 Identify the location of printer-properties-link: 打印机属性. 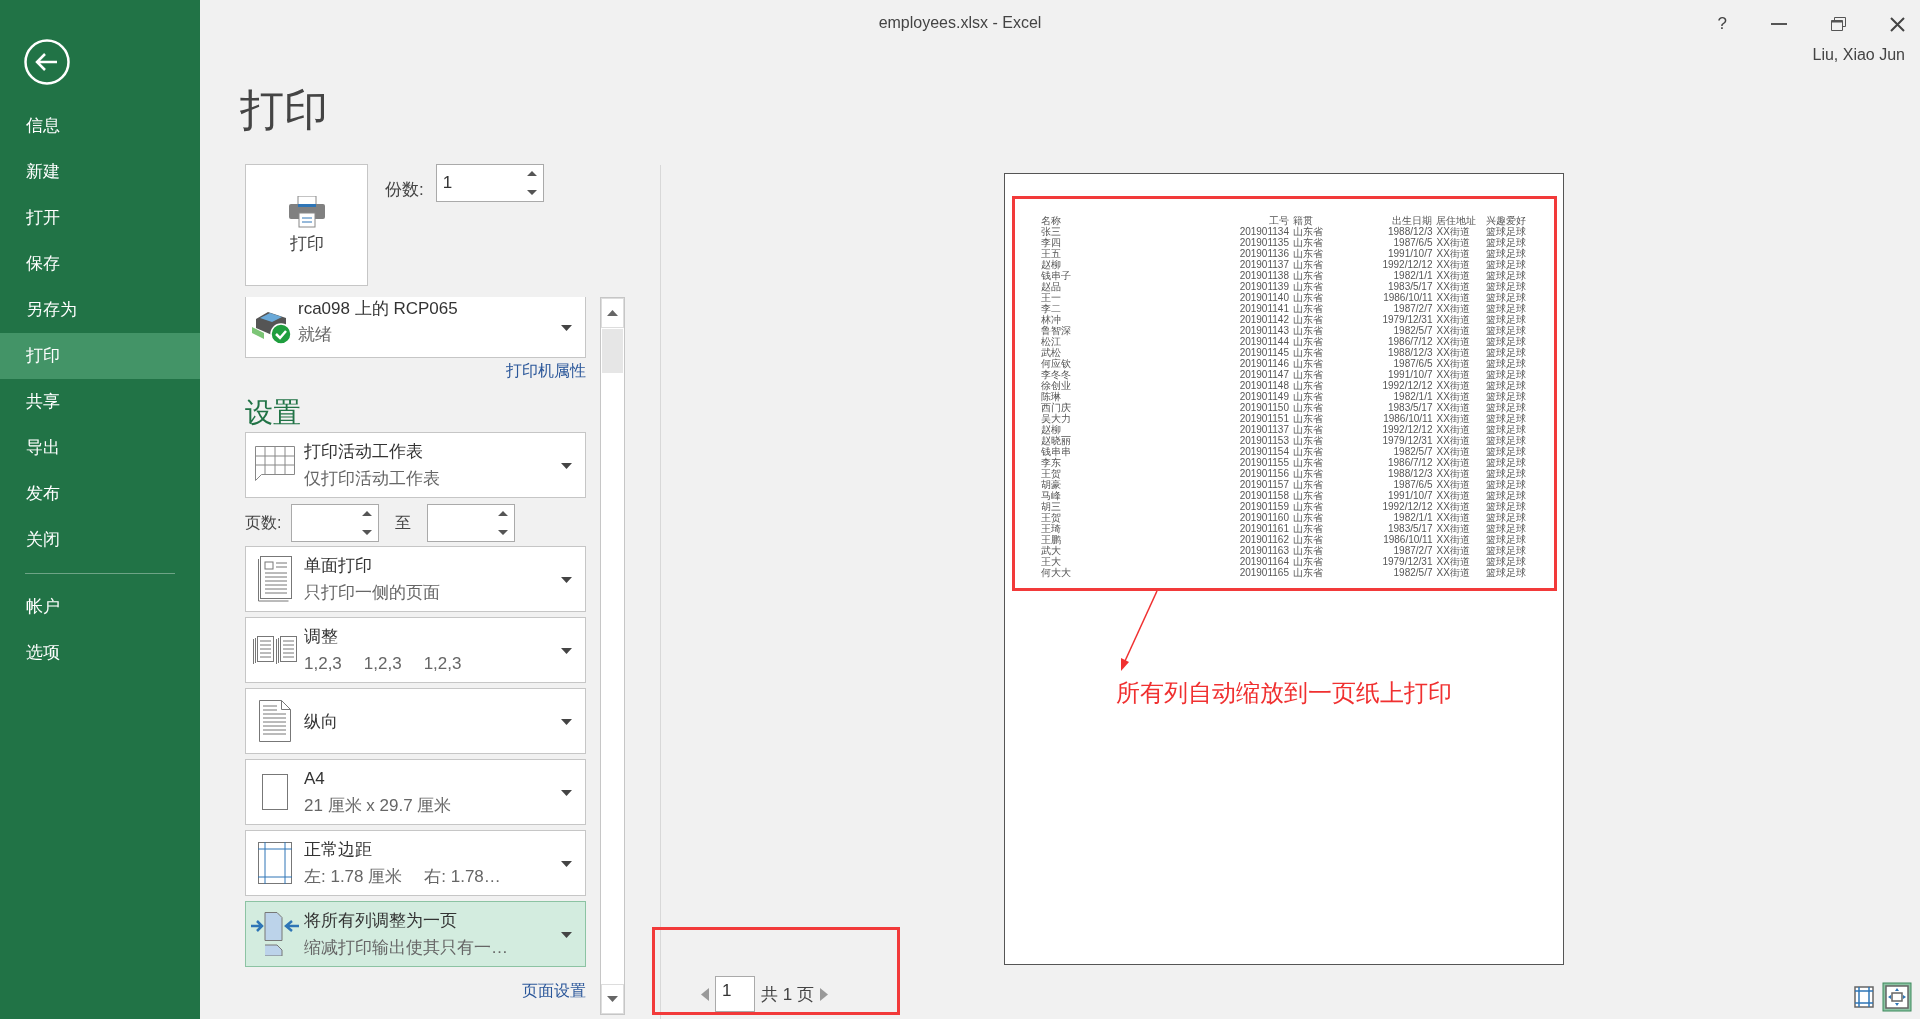
(546, 372).